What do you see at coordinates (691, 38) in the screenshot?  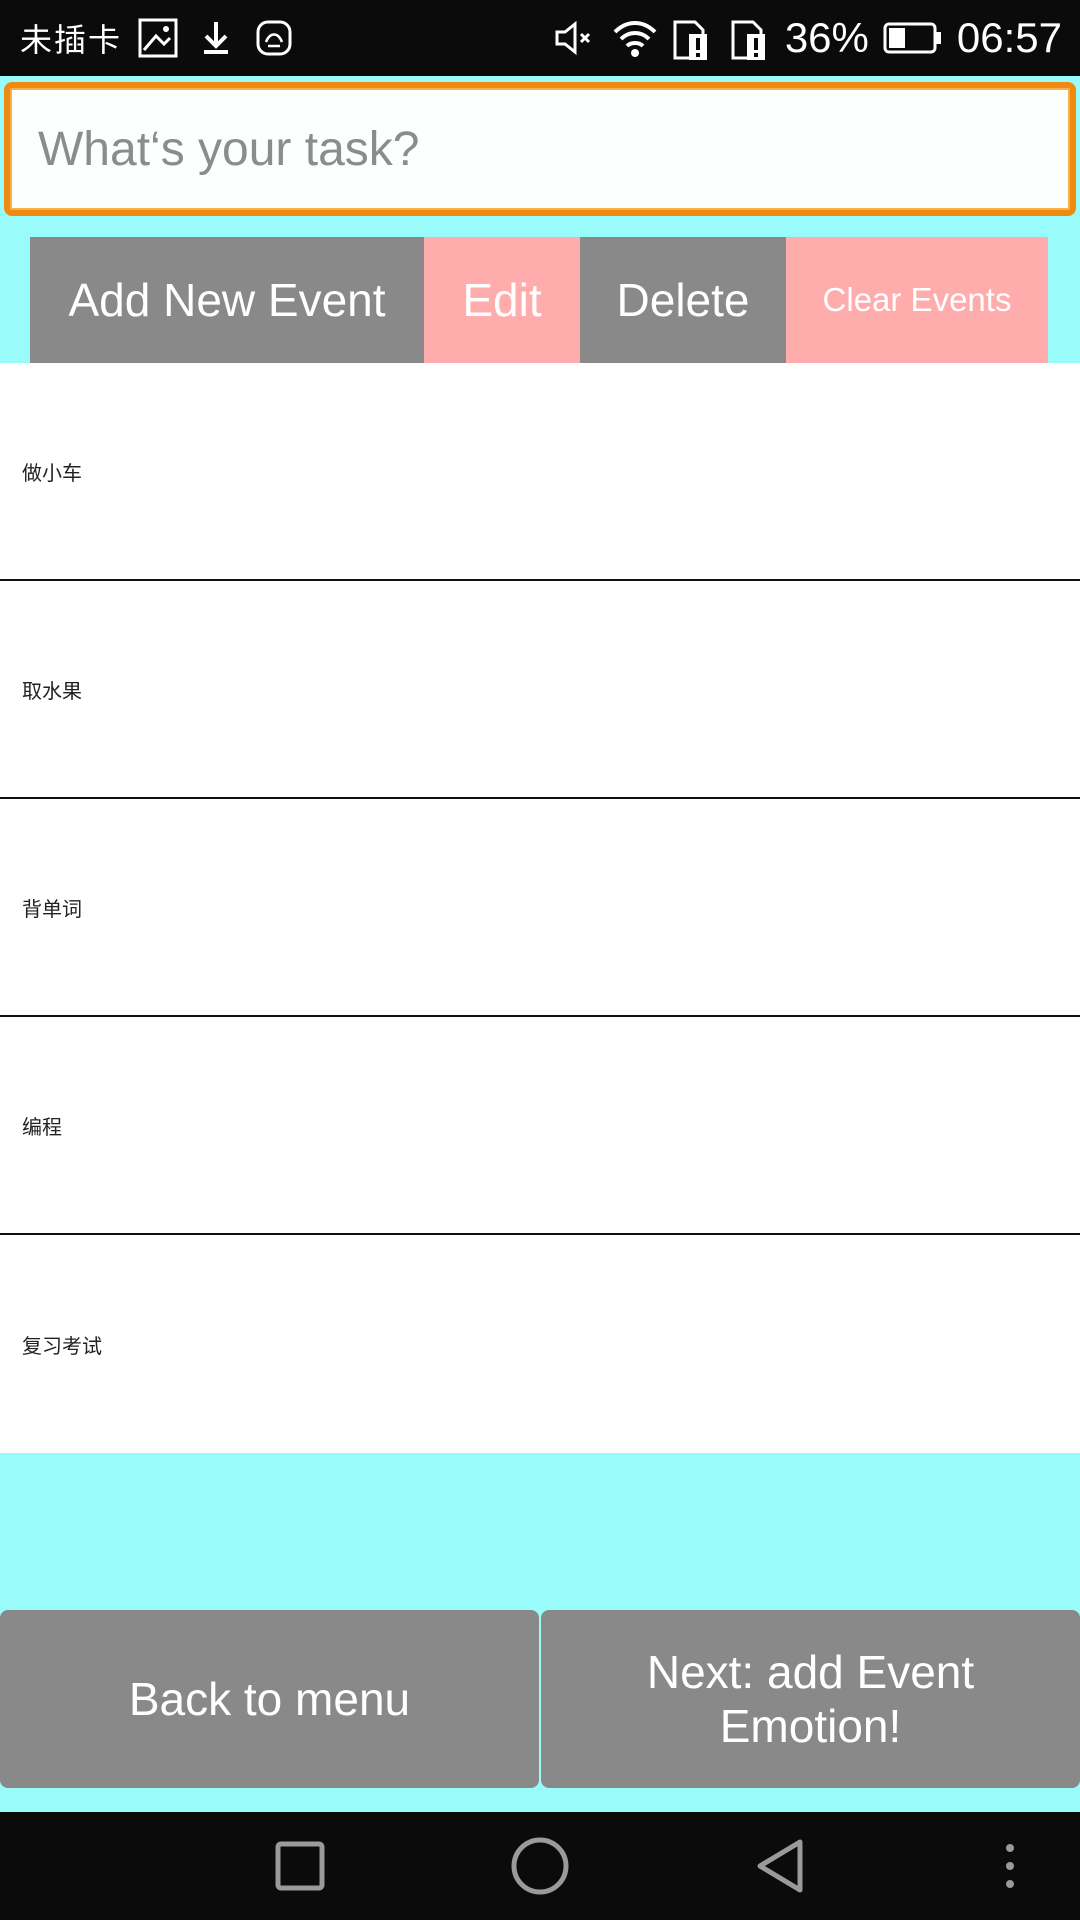 I see `sim-alert-icon` at bounding box center [691, 38].